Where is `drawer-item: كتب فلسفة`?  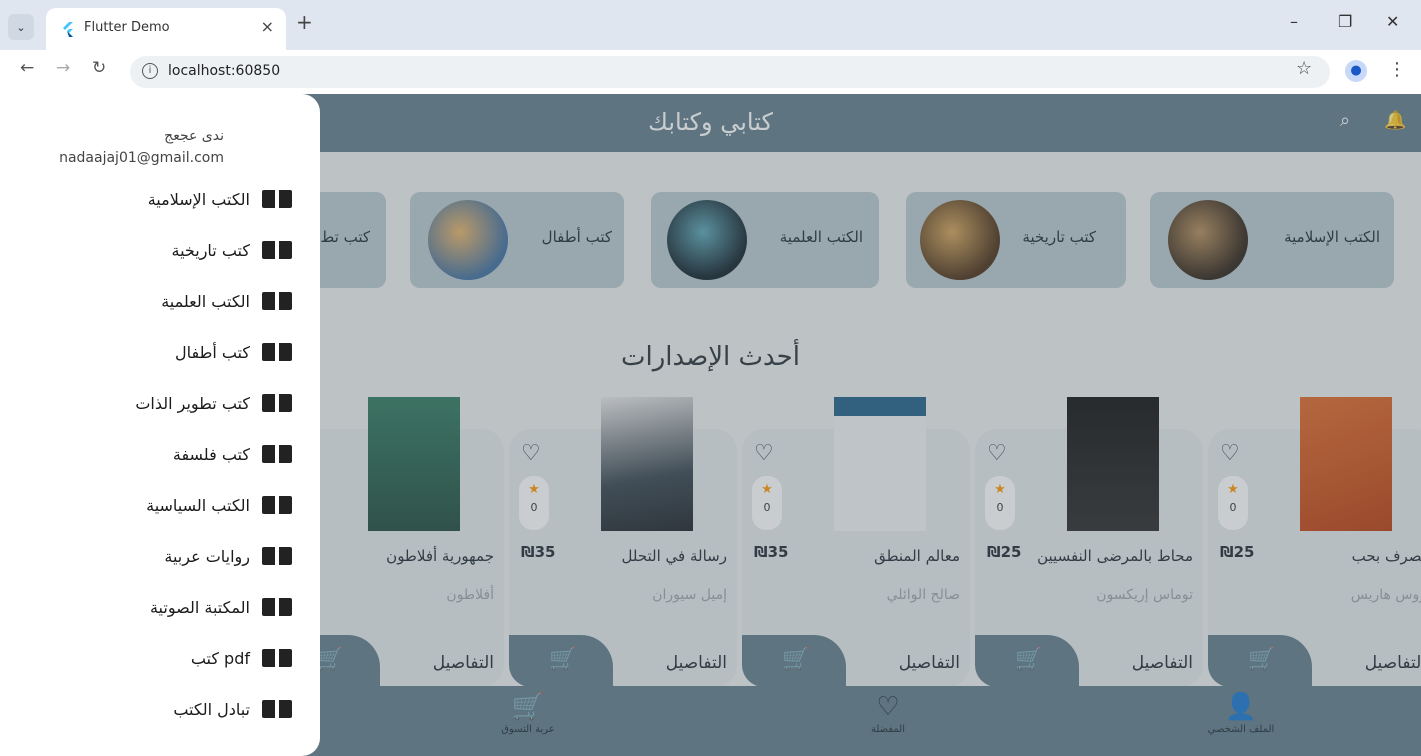
drawer-item: كتب فلسفة is located at coordinates (232, 454).